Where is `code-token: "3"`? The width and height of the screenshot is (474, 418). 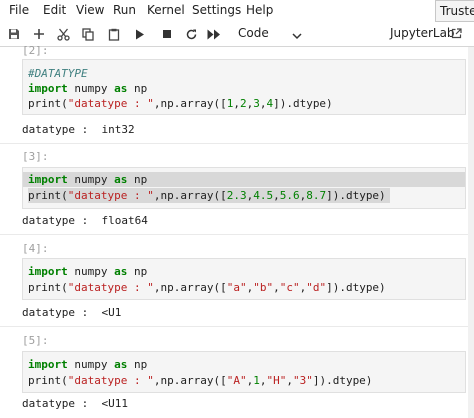 code-token: "3" is located at coordinates (302, 380).